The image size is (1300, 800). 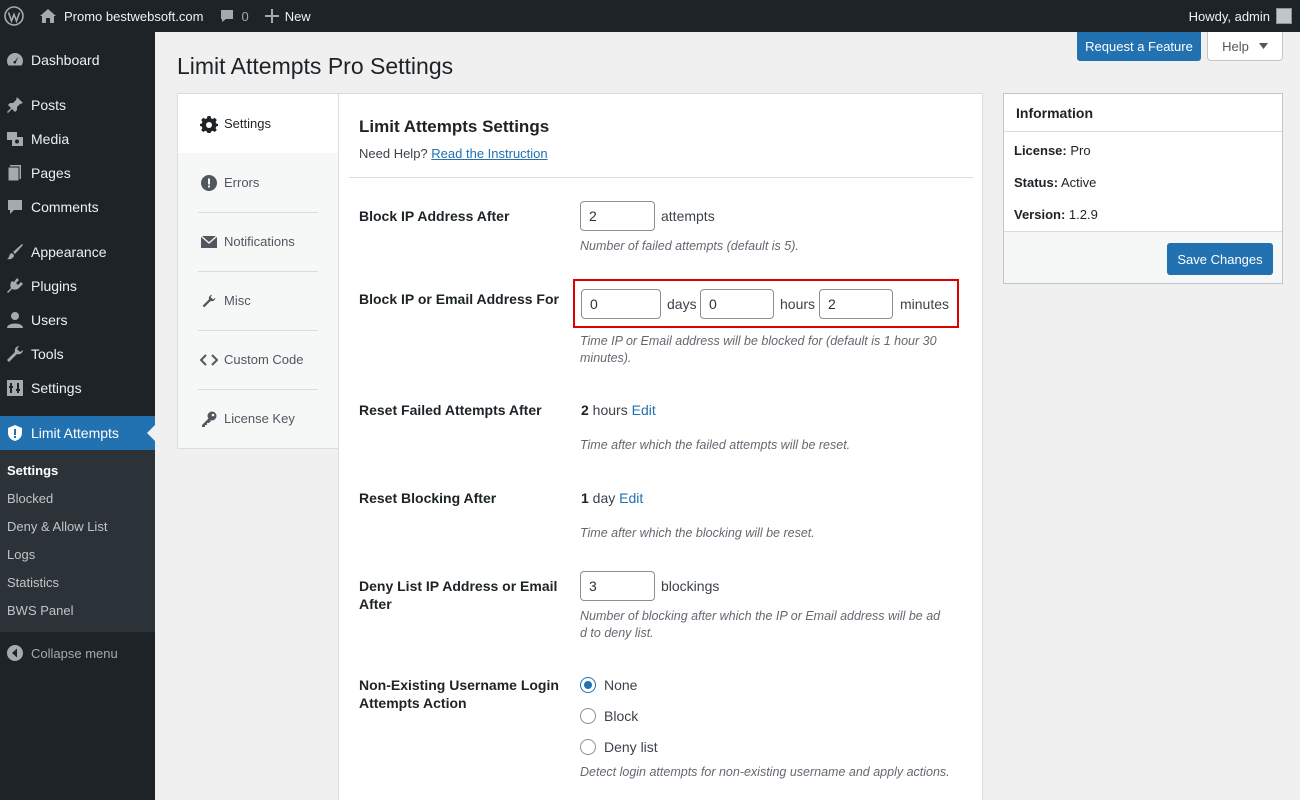 What do you see at coordinates (77, 433) in the screenshot?
I see `sidebar-item-limit-attempts: Limit Attempts` at bounding box center [77, 433].